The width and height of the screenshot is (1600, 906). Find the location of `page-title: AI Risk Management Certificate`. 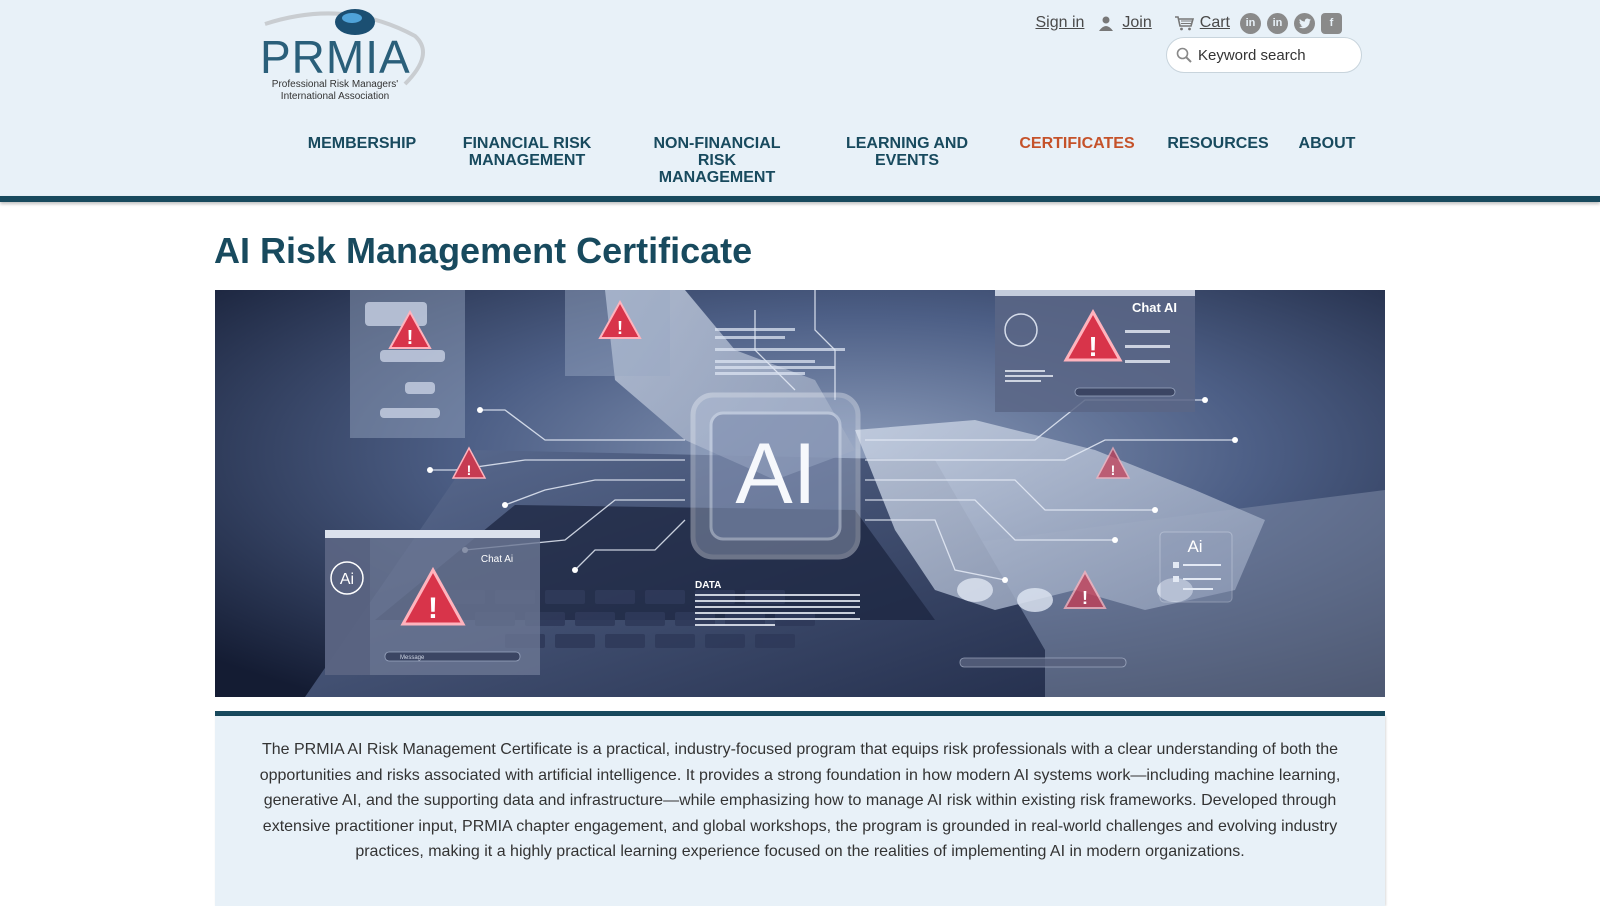

page-title: AI Risk Management Certificate is located at coordinates (483, 250).